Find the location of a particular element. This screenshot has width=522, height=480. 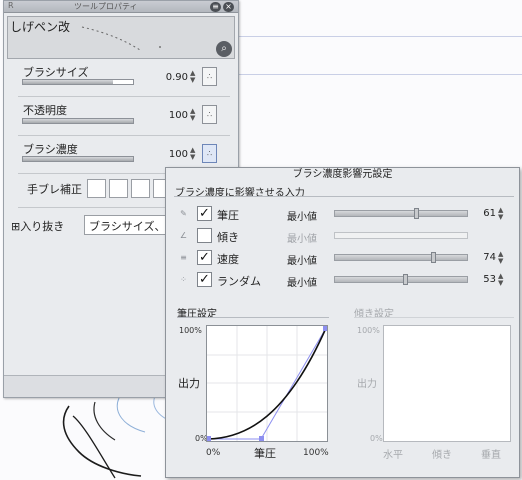

tilt-graph-x-tilt: 傾き is located at coordinates (442, 455).